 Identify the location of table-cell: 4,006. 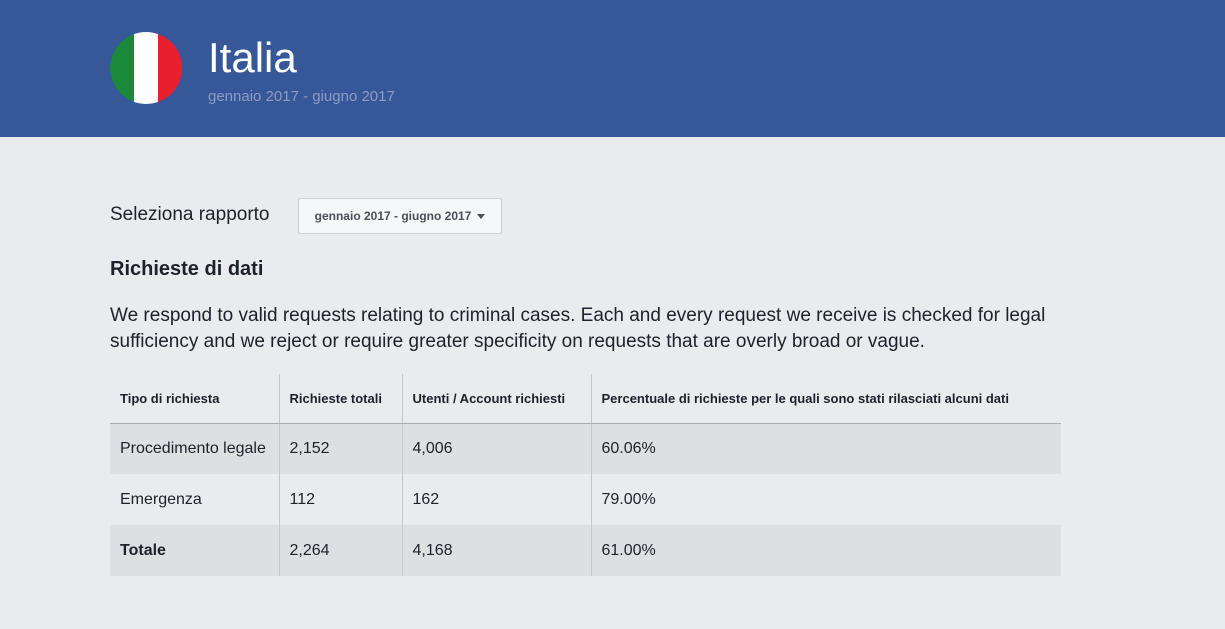
(496, 448).